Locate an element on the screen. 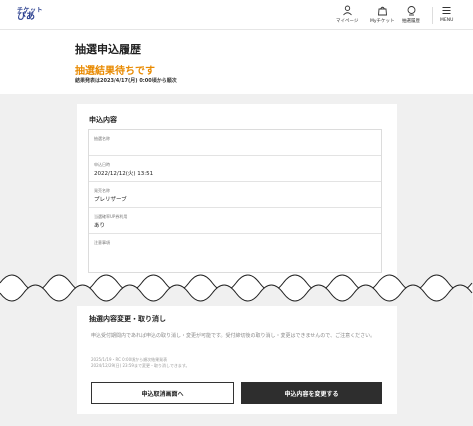  nav-myticket: Myチケット is located at coordinates (382, 14).